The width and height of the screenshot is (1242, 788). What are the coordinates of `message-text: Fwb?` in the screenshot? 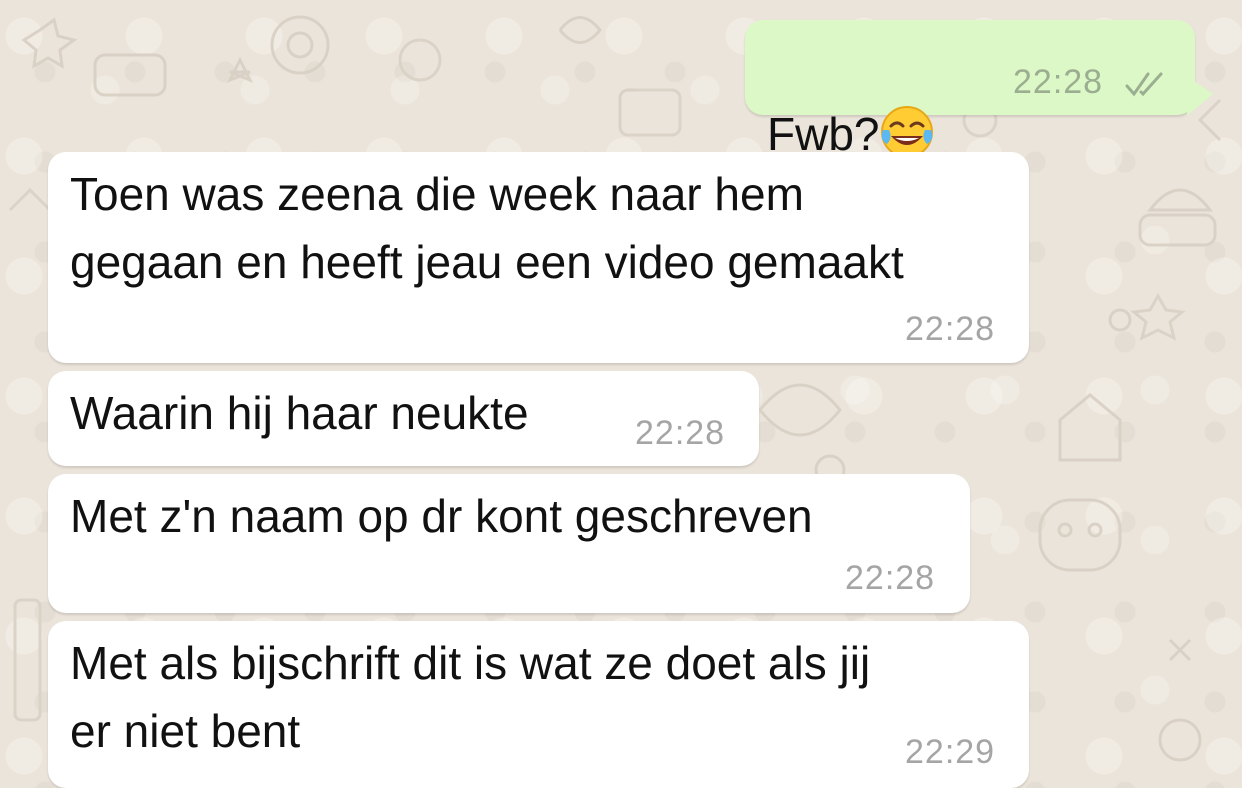 It's located at (851, 100).